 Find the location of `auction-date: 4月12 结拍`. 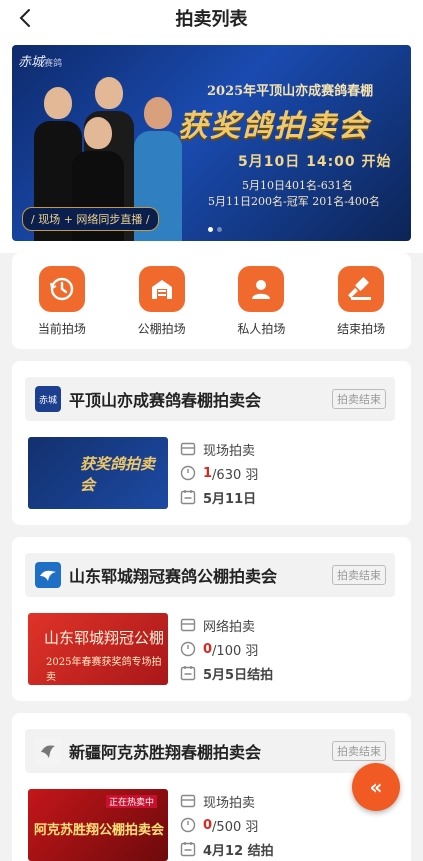

auction-date: 4月12 结拍 is located at coordinates (238, 851).